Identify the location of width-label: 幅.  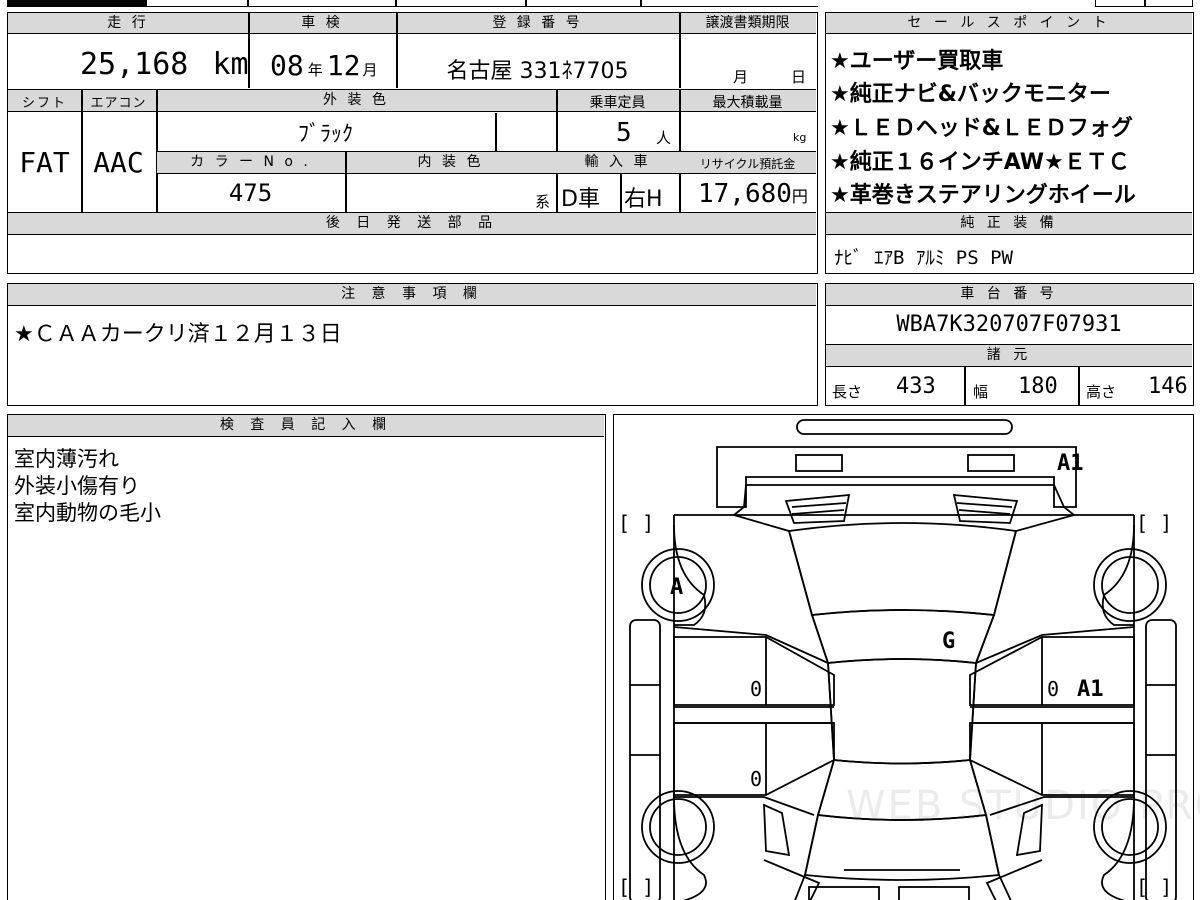
(981, 392).